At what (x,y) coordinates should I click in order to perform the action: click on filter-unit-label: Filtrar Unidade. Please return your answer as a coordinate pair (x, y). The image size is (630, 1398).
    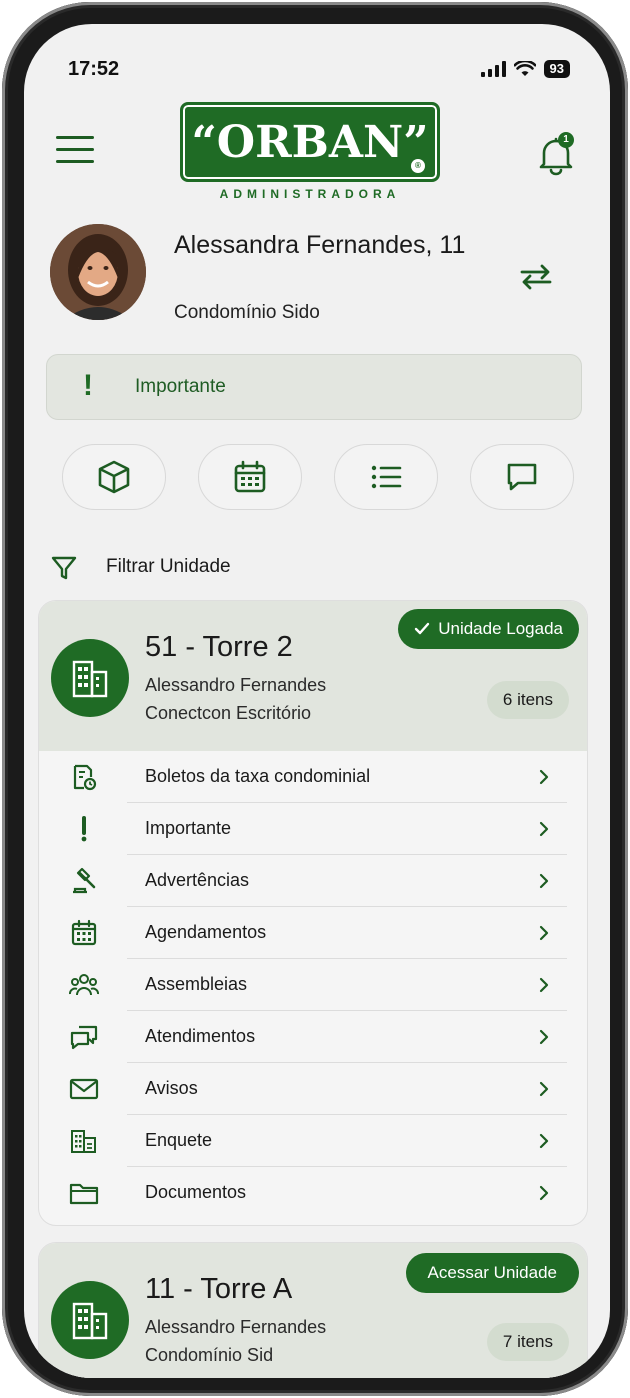
    Looking at the image, I should click on (168, 567).